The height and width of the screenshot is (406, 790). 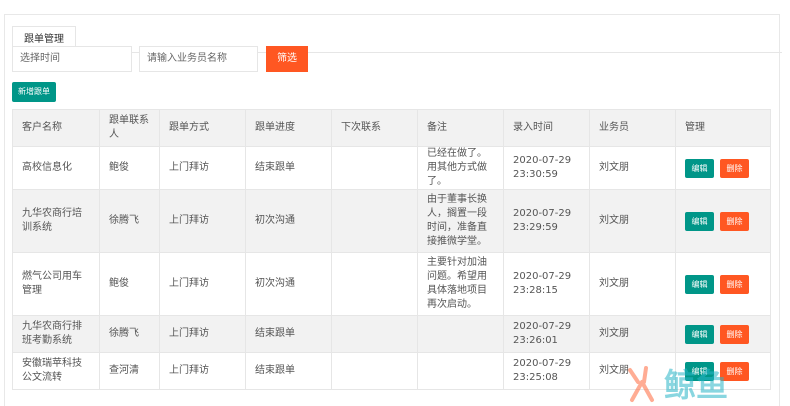 I want to click on customer-link: 九华农商行排班考勤系统, so click(x=56, y=334).